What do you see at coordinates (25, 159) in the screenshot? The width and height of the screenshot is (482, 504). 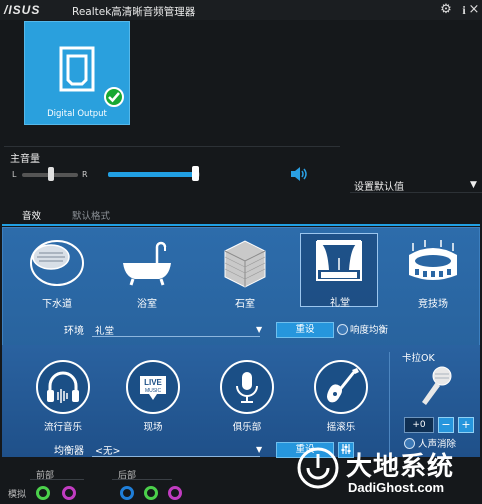 I see `main-volume-label: 主音量` at bounding box center [25, 159].